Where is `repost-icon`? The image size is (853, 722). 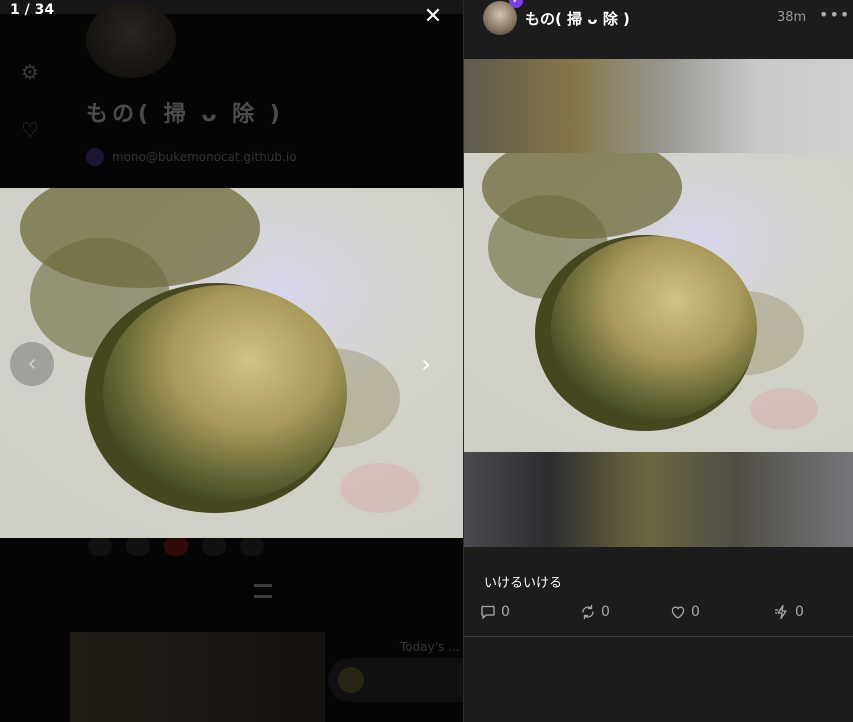 repost-icon is located at coordinates (588, 612).